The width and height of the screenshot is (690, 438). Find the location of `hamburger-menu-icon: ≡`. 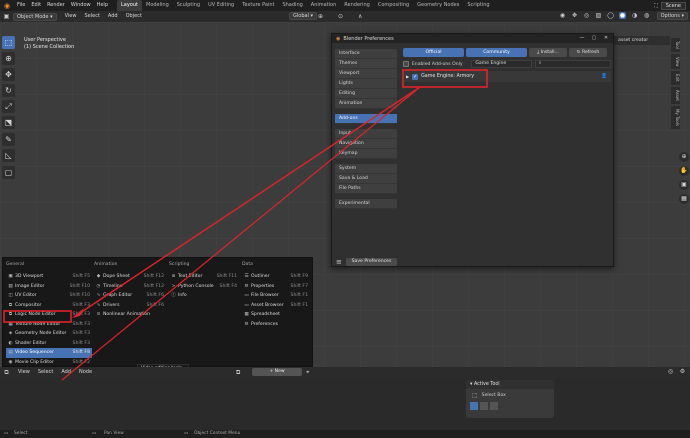

hamburger-menu-icon: ≡ is located at coordinates (339, 262).